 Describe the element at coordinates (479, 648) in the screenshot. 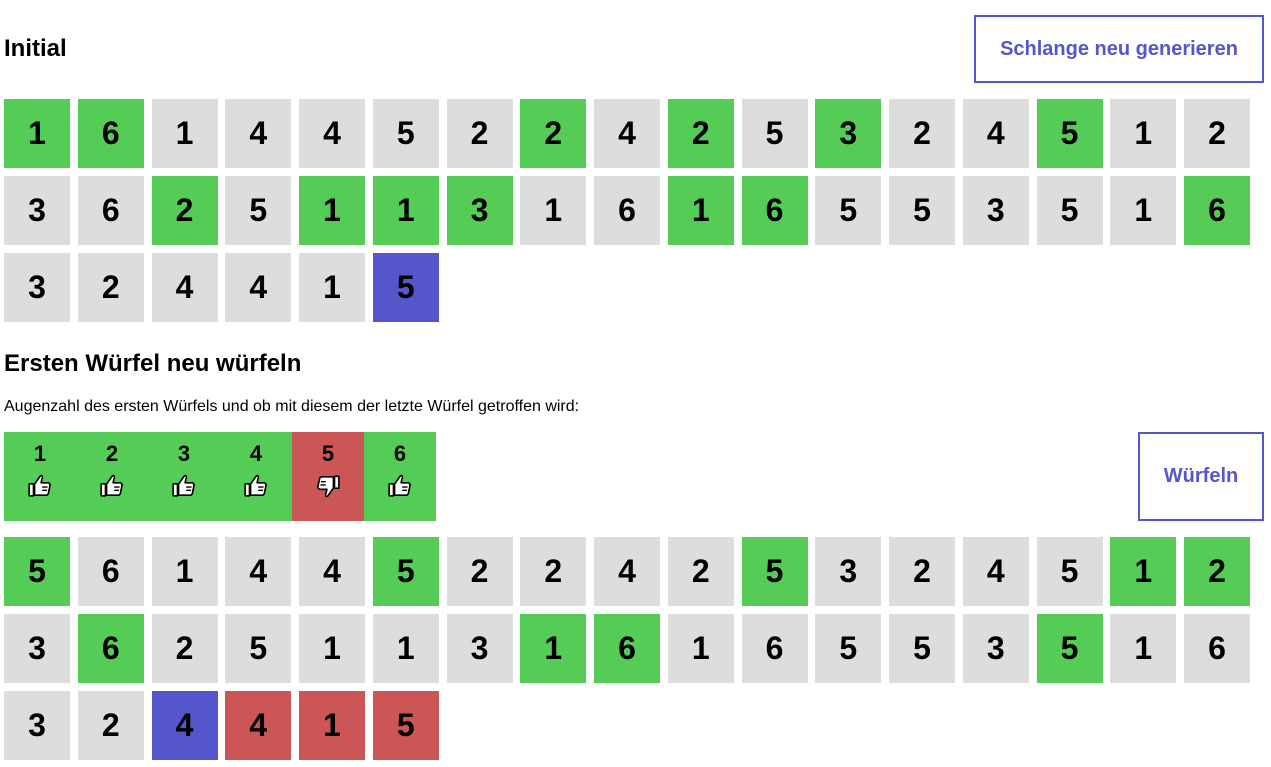

I see `die-24: 3` at that location.